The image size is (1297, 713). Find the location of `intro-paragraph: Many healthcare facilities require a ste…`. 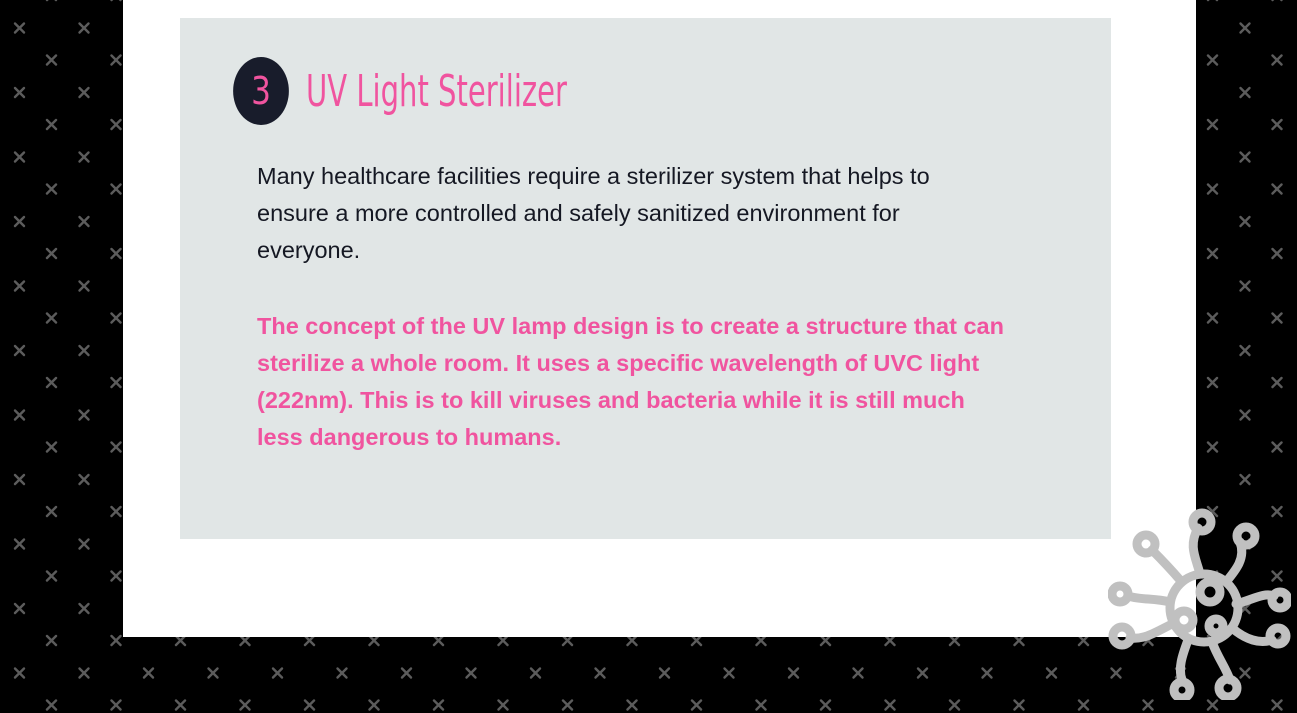

intro-paragraph: Many healthcare facilities require a ste… is located at coordinates (593, 213).